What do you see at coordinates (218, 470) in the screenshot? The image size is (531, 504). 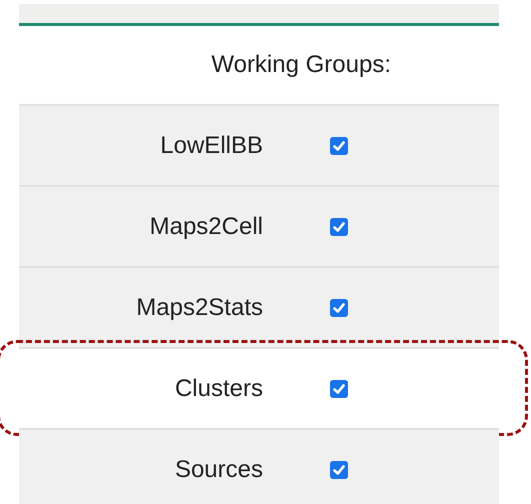 I see `group-label: Sources` at bounding box center [218, 470].